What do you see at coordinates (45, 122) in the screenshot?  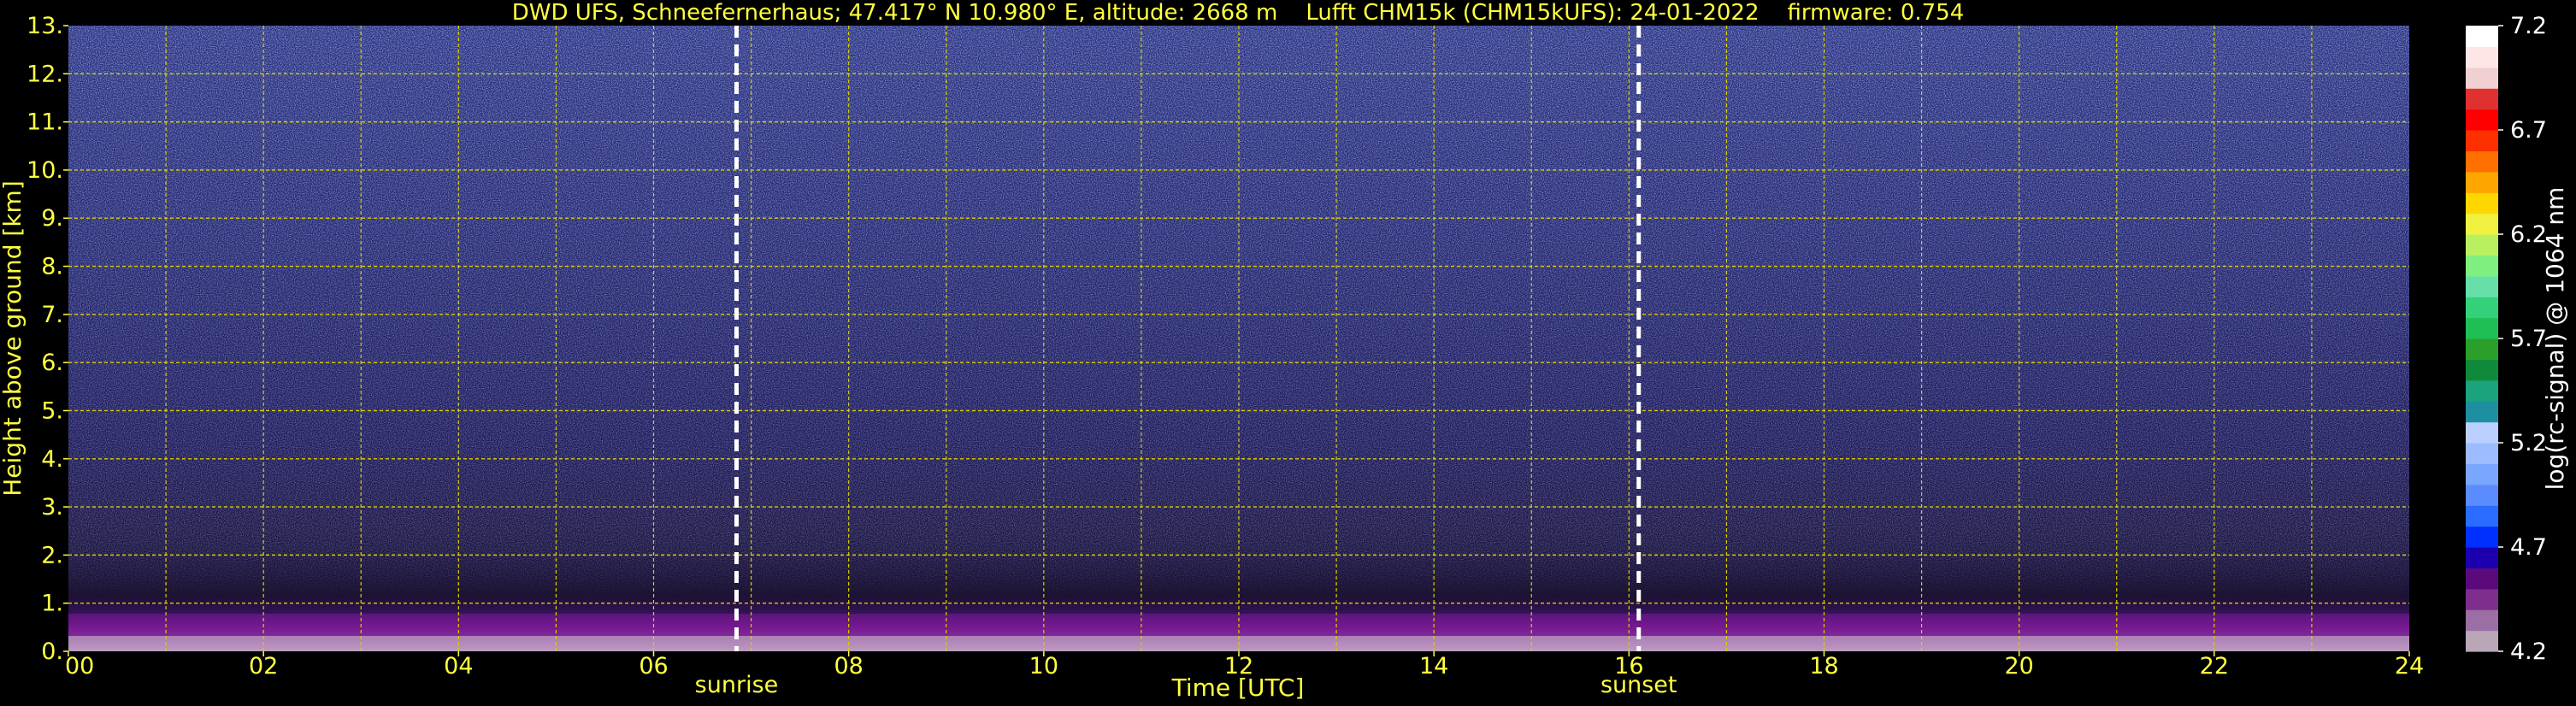 I see `y-tick-label: 11.` at bounding box center [45, 122].